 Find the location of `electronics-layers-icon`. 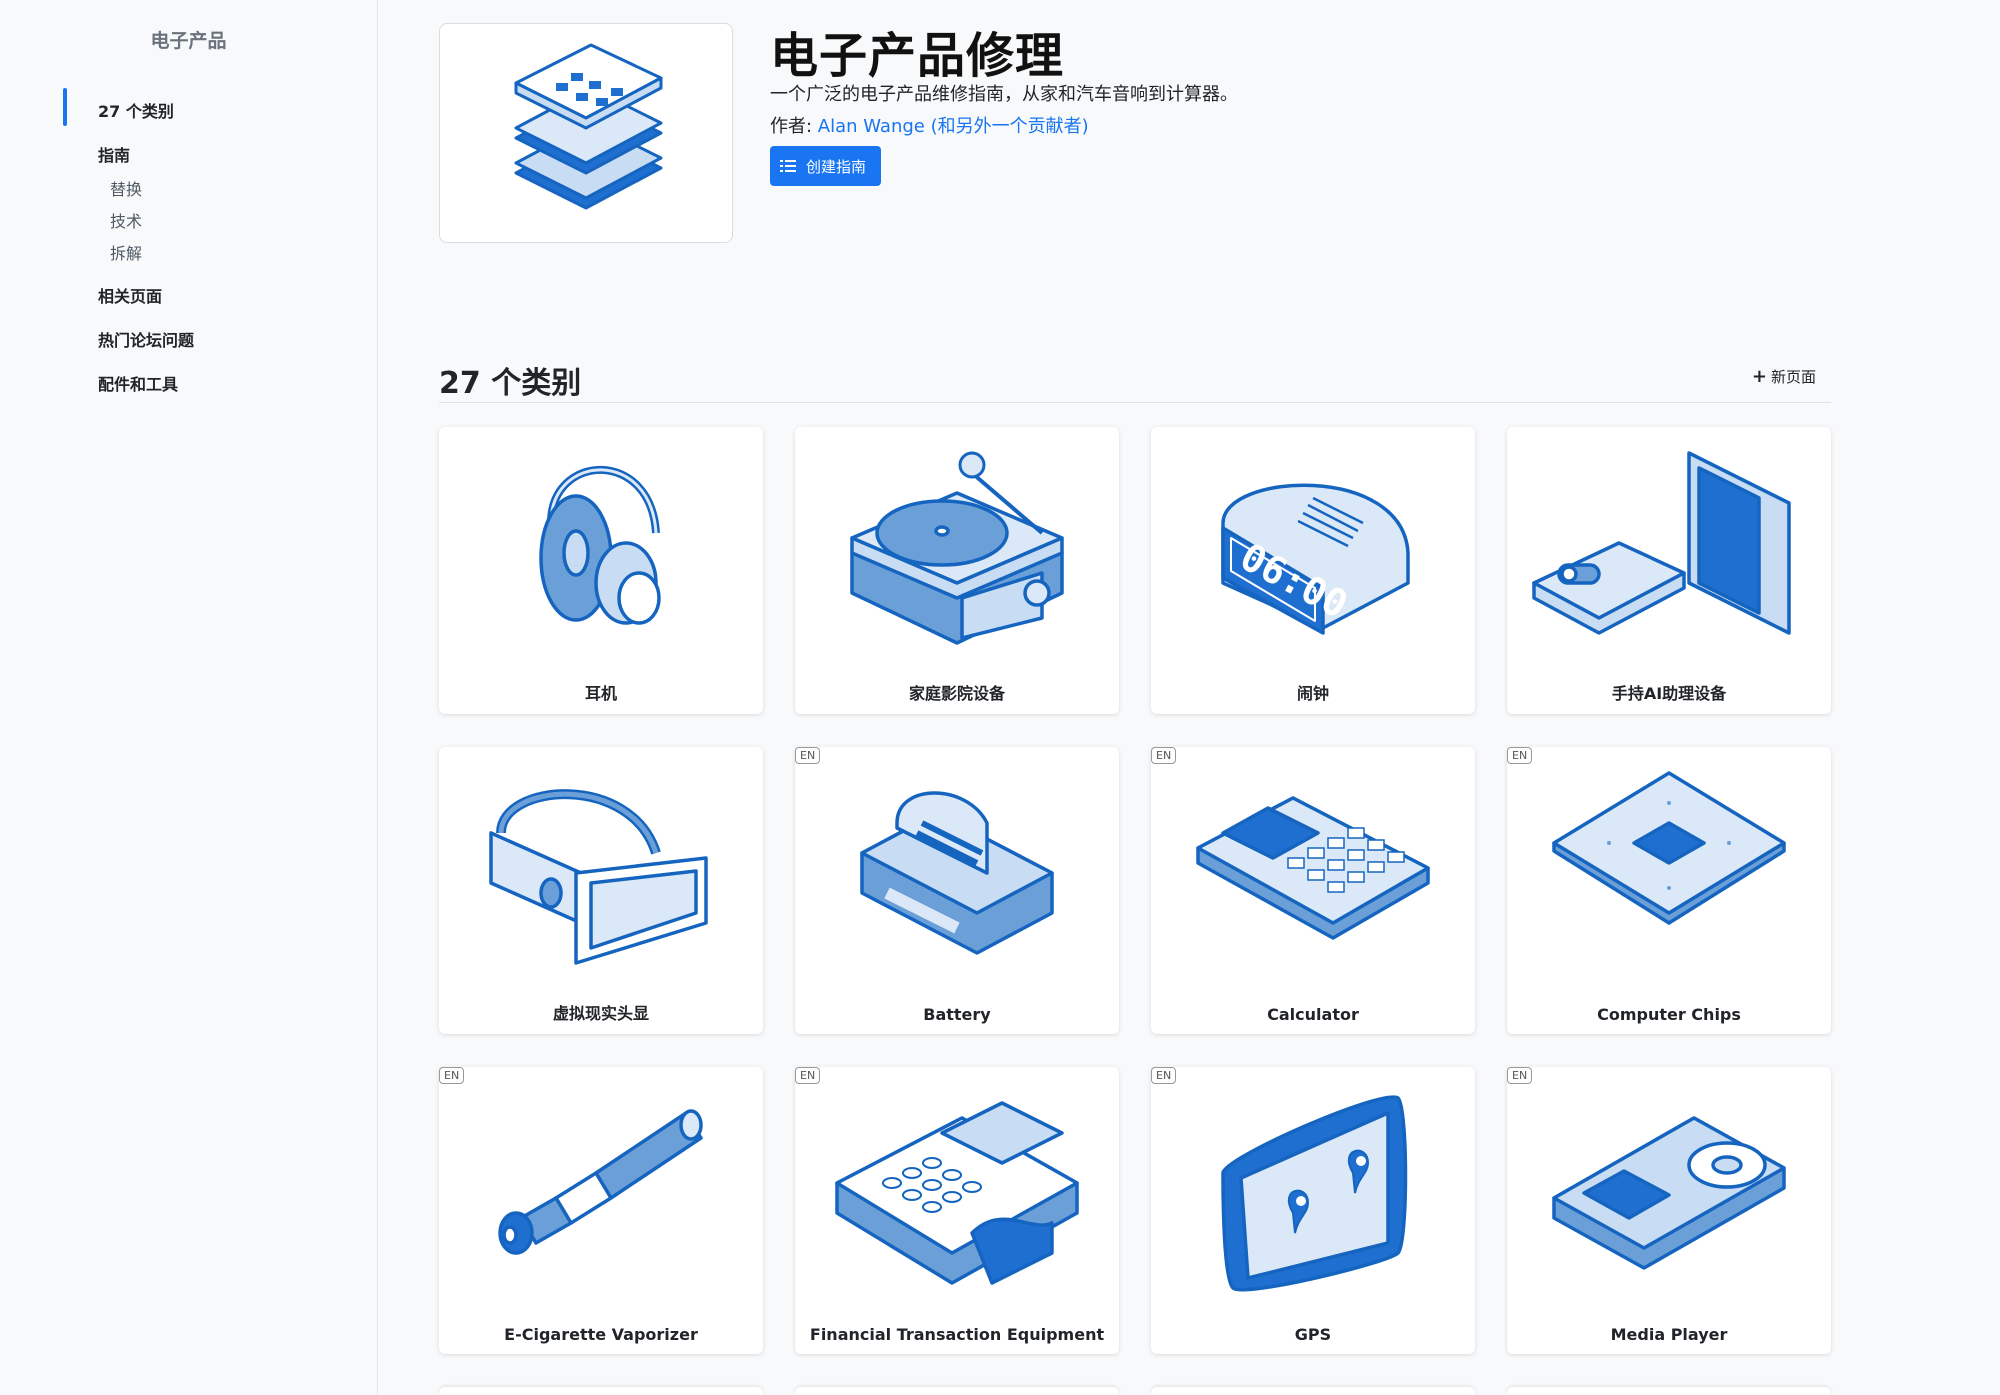

electronics-layers-icon is located at coordinates (588, 126).